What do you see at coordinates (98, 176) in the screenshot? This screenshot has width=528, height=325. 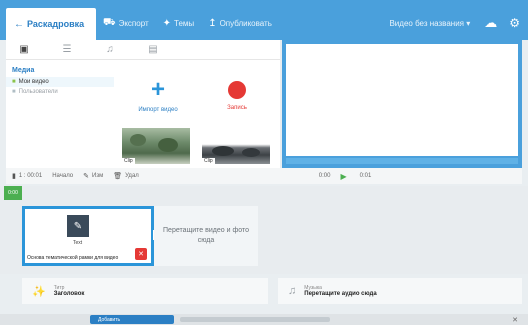 I see `edit-label: Изм` at bounding box center [98, 176].